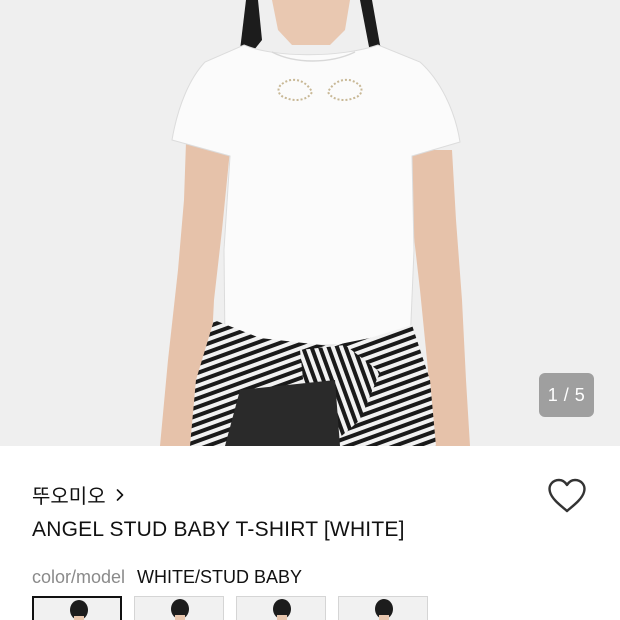  Describe the element at coordinates (220, 577) in the screenshot. I see `color-value: WHITE/STUD BABY` at that location.